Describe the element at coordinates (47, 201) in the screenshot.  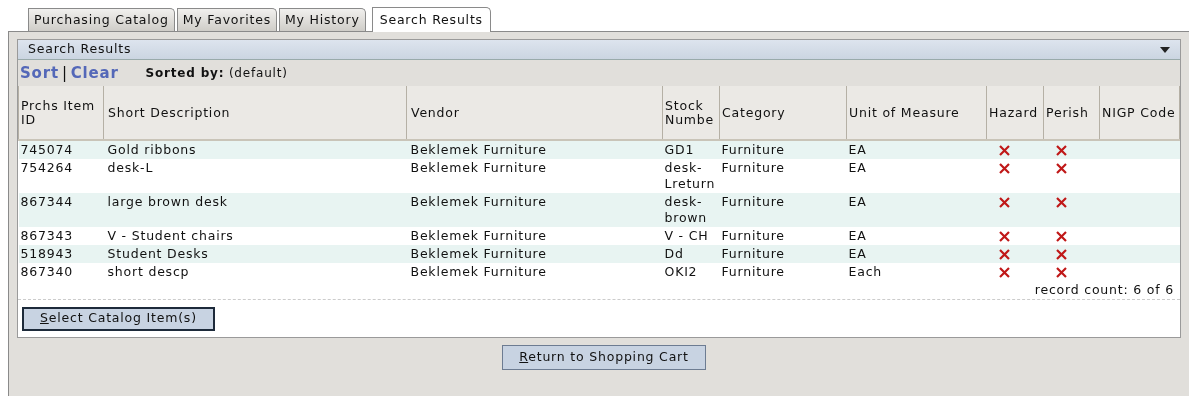
I see `table-cell: 867344` at that location.